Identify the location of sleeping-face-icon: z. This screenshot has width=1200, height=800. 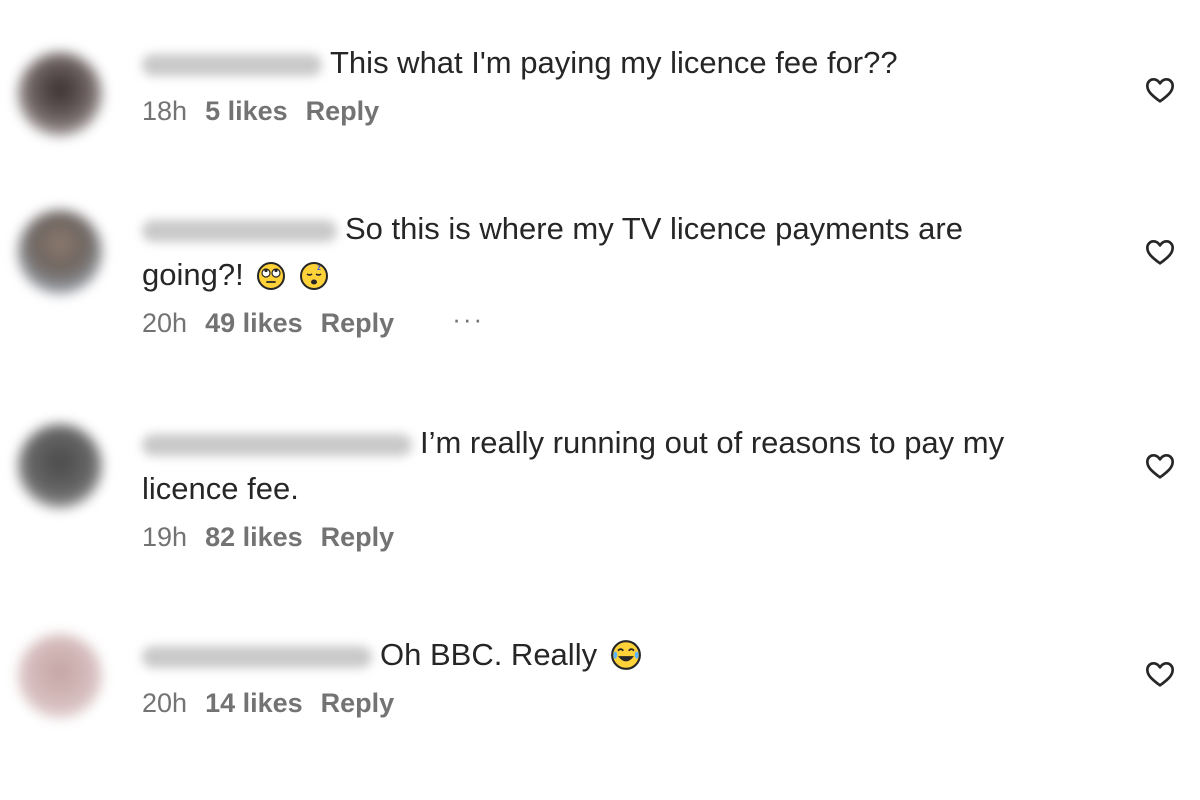
(313, 276).